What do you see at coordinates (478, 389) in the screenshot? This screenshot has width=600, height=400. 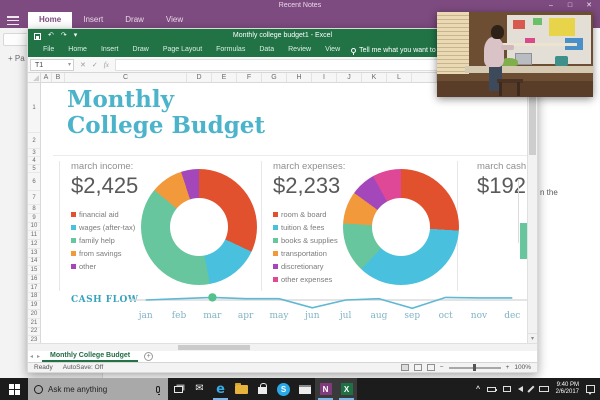 I see `show-hidden-icons-chevron: ^` at bounding box center [478, 389].